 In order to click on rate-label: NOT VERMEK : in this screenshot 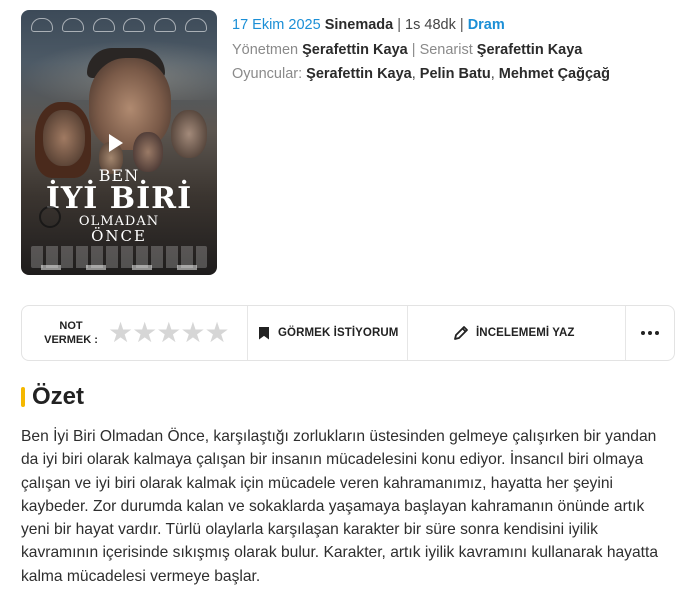, I will do `click(71, 333)`.